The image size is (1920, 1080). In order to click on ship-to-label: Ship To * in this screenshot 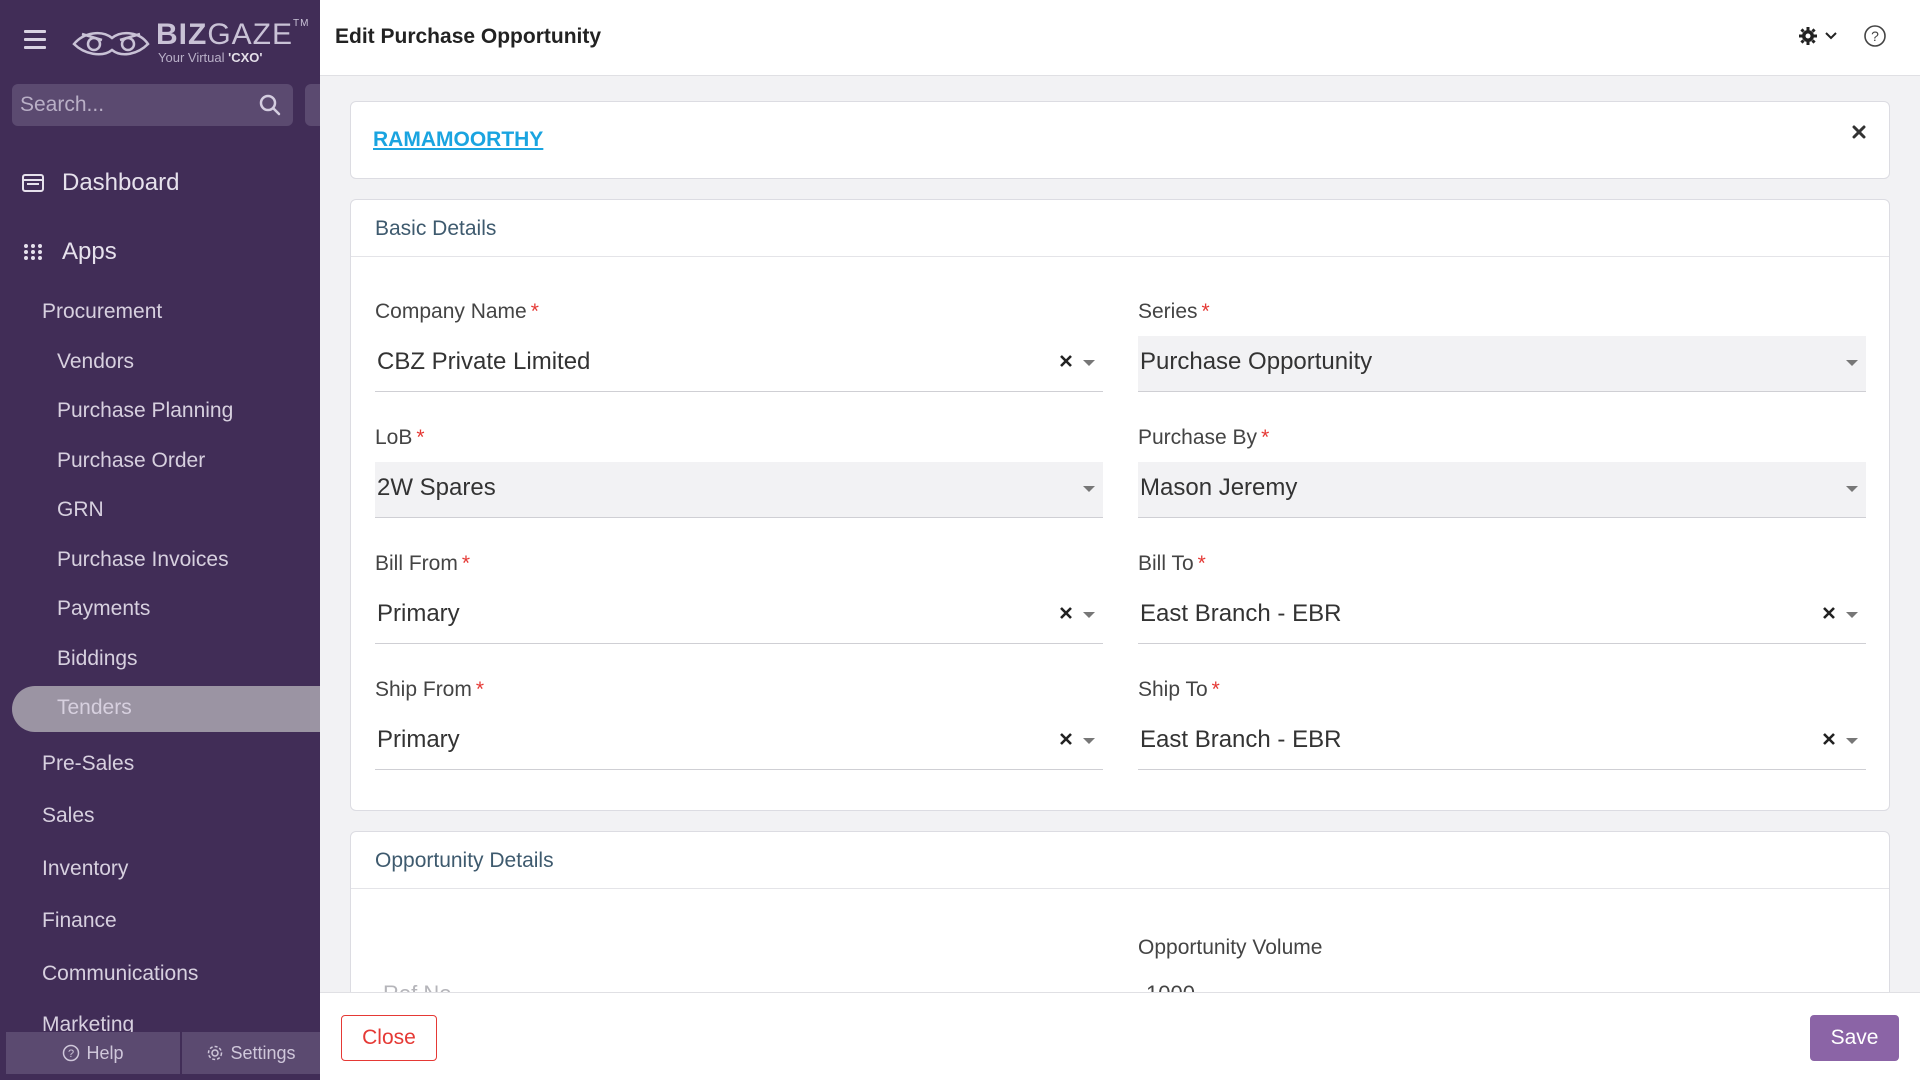, I will do `click(1179, 689)`.